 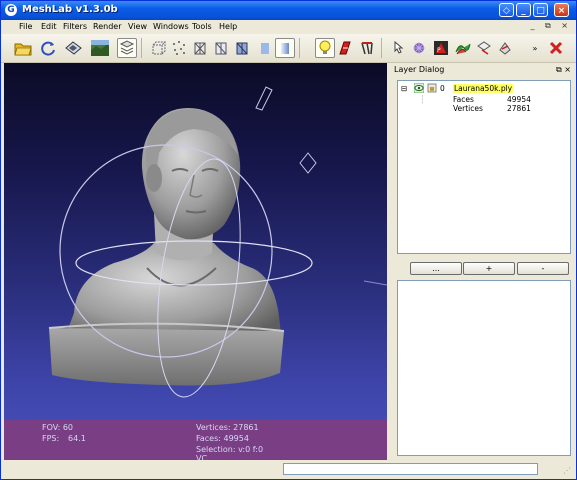 What do you see at coordinates (202, 26) in the screenshot?
I see `menu-tools: Tools` at bounding box center [202, 26].